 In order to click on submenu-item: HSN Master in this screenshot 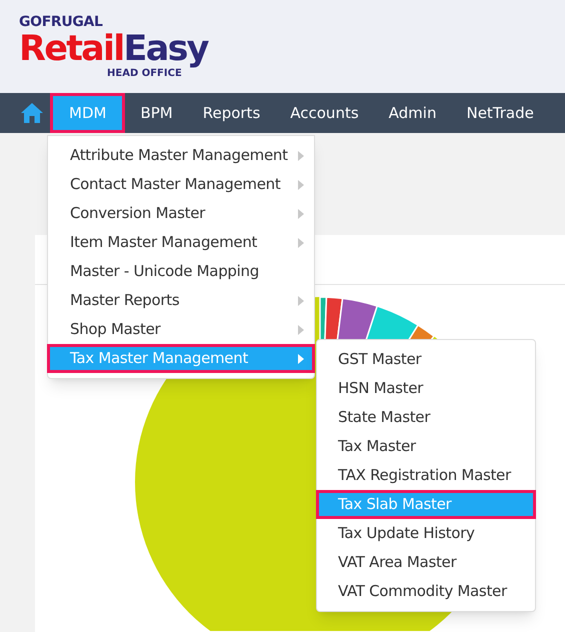, I will do `click(426, 388)`.